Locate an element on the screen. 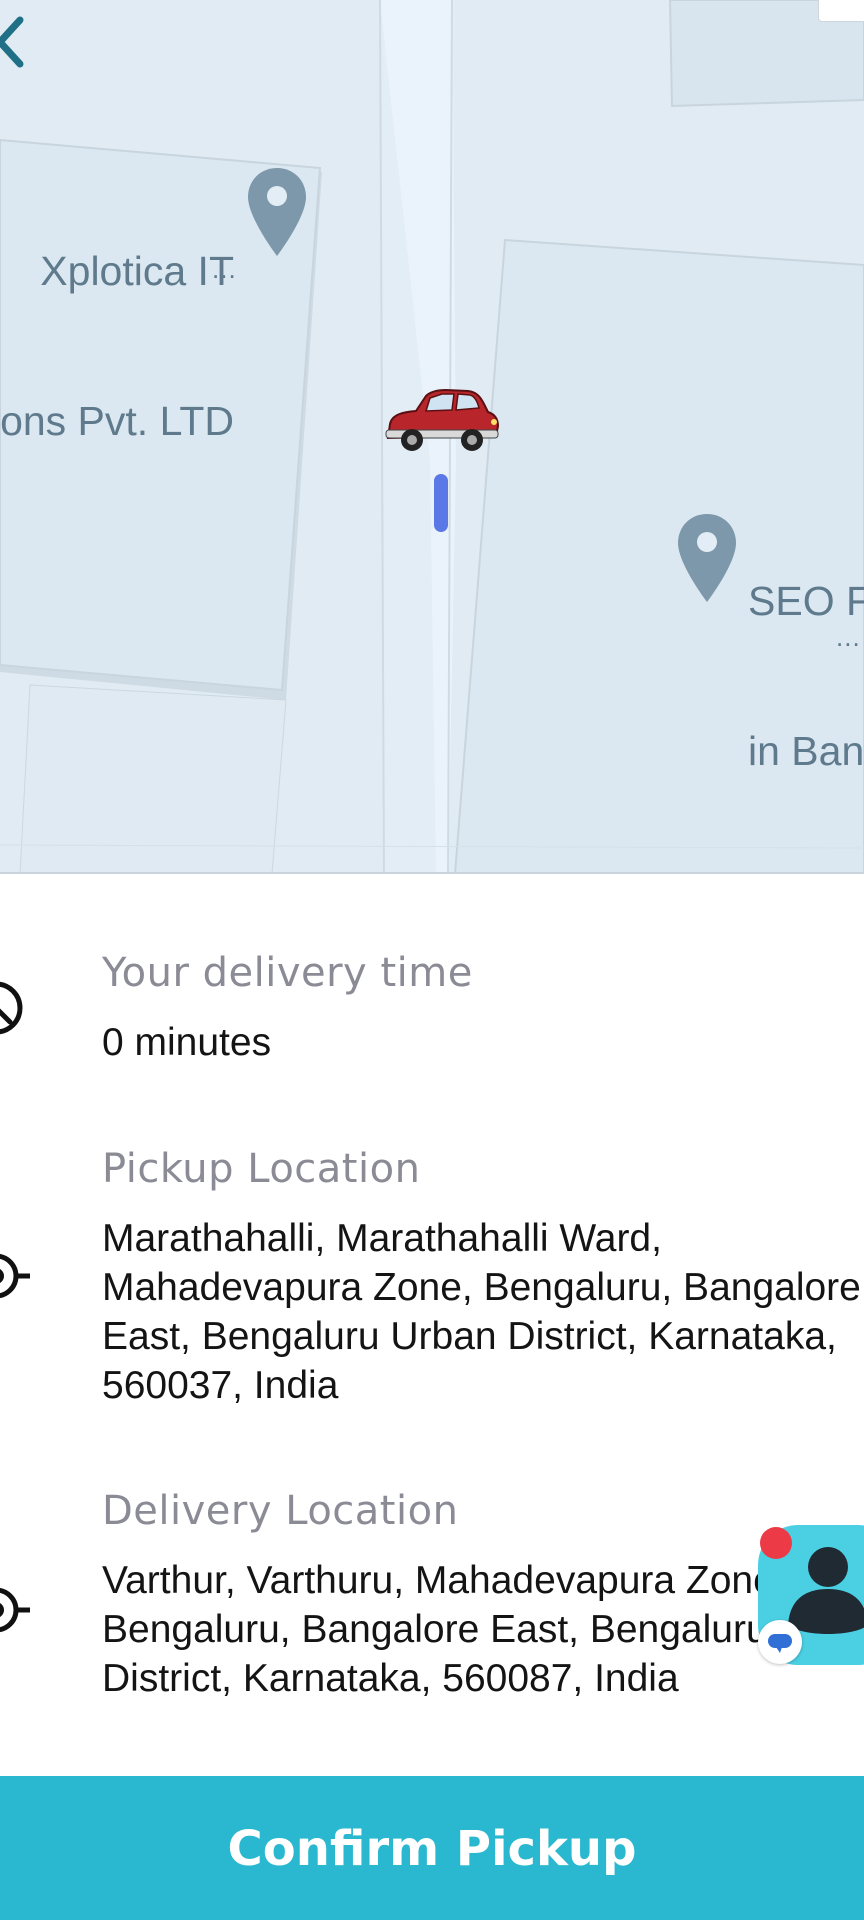 The image size is (864, 1921). pickup-address-line: 560037, India is located at coordinates (220, 1385).